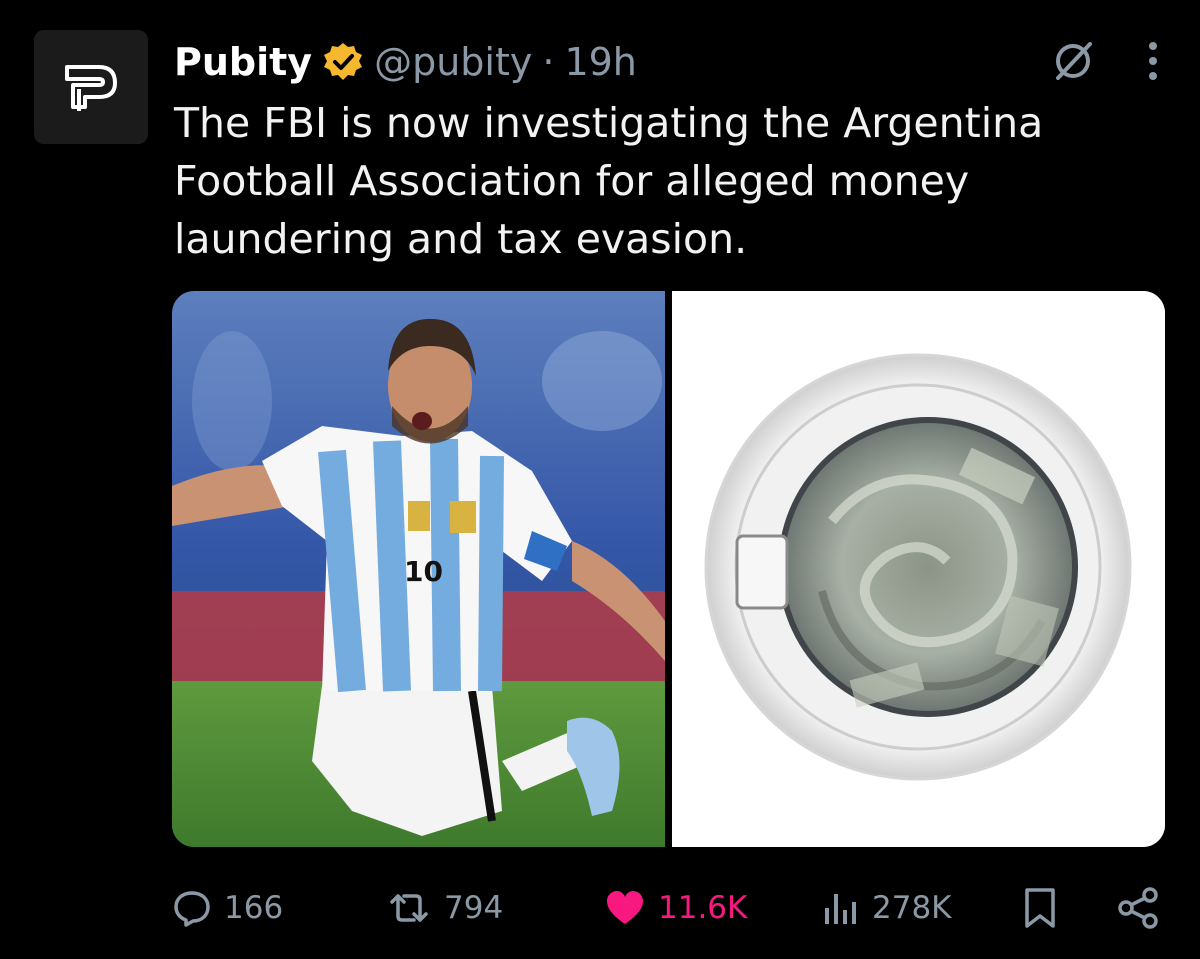  I want to click on repost-icon, so click(409, 908).